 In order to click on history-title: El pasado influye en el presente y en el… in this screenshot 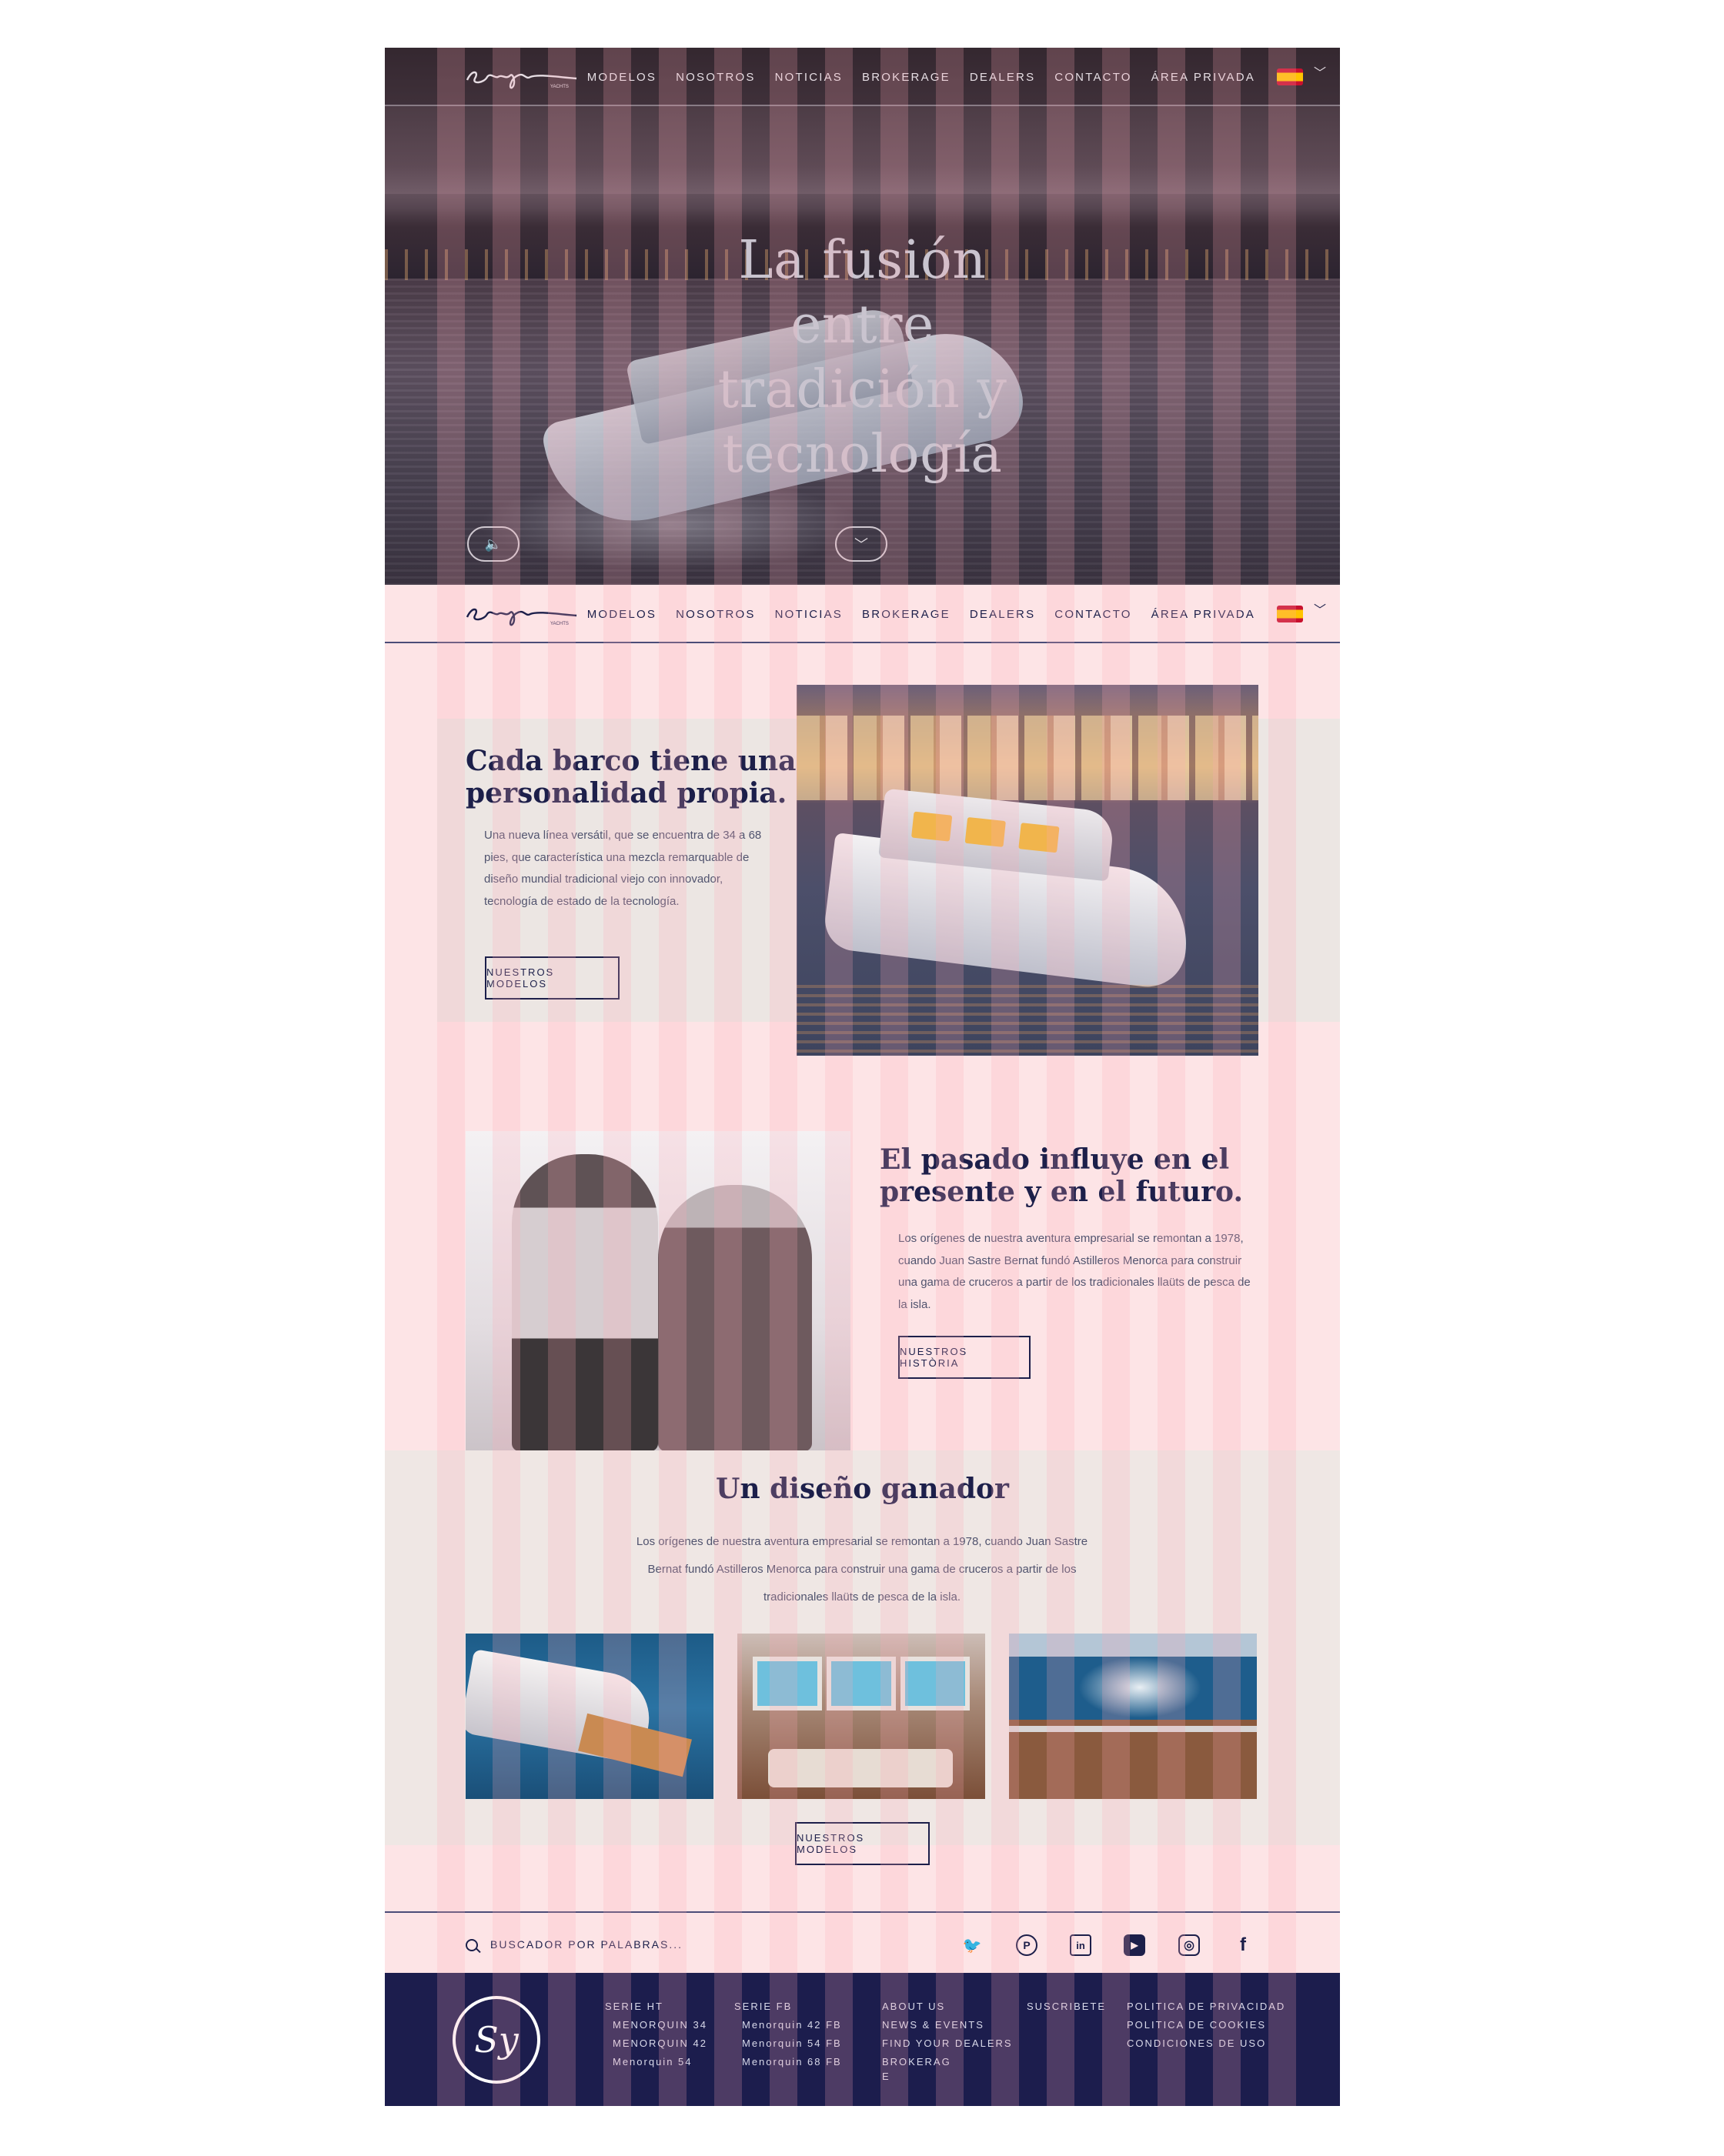, I will do `click(1061, 1175)`.